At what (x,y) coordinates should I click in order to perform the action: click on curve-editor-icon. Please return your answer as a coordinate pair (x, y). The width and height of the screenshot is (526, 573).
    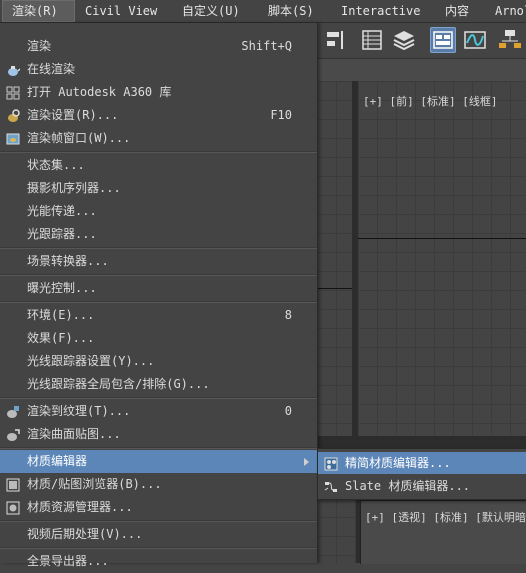
    Looking at the image, I should click on (475, 40).